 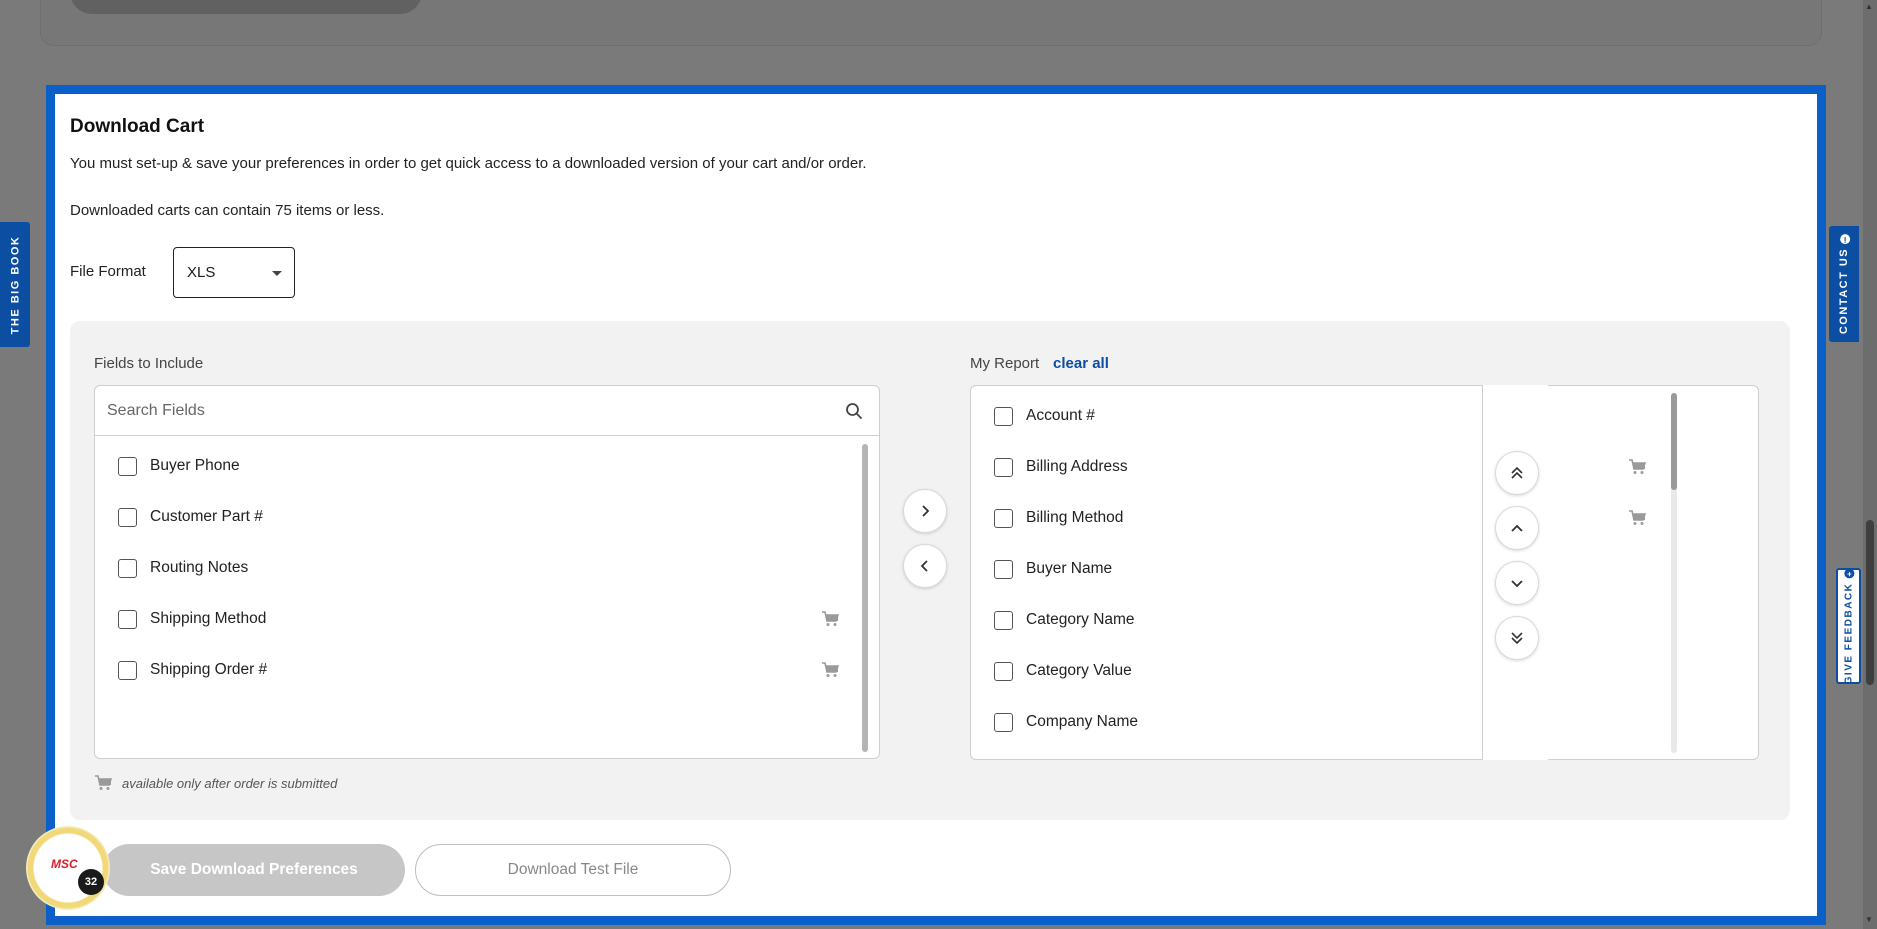 What do you see at coordinates (254, 870) in the screenshot?
I see `save-download-preferences-button: Save Download Preferences` at bounding box center [254, 870].